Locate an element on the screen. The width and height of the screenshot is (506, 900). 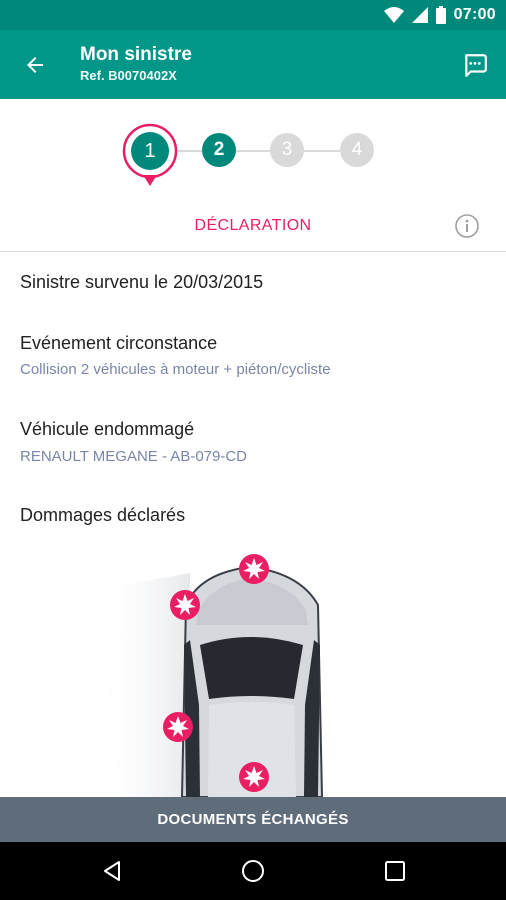
damage-label: Dommages déclarés is located at coordinates (103, 515).